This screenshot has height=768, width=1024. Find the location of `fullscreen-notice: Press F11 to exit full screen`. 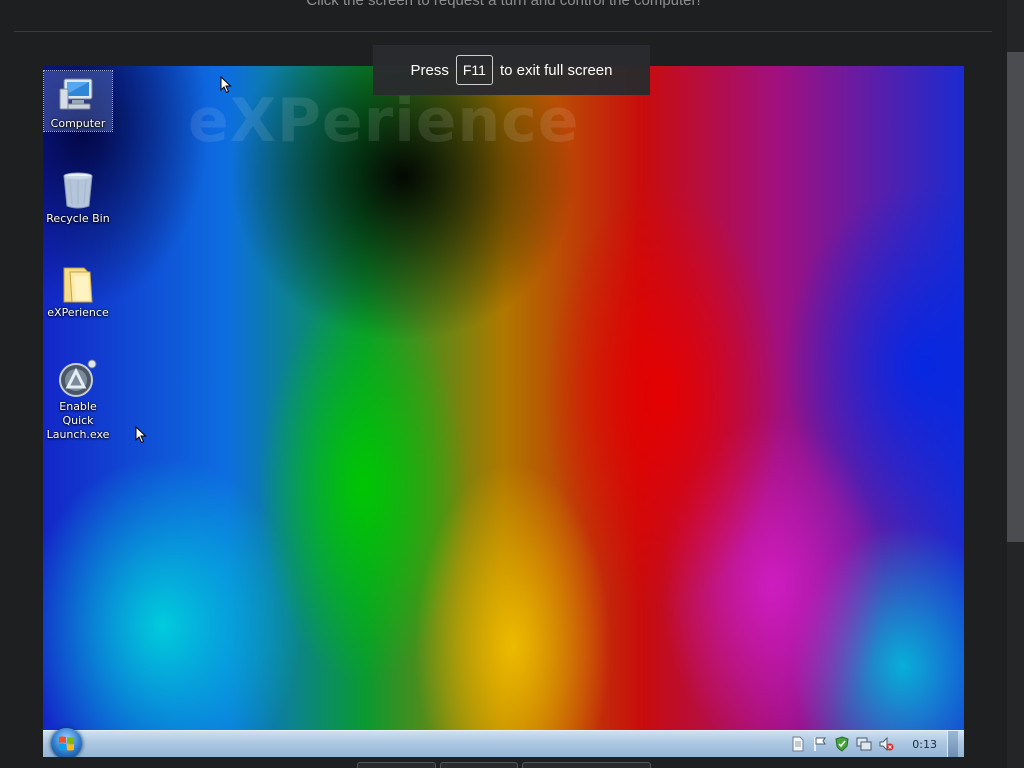

fullscreen-notice: Press F11 to exit full screen is located at coordinates (511, 70).